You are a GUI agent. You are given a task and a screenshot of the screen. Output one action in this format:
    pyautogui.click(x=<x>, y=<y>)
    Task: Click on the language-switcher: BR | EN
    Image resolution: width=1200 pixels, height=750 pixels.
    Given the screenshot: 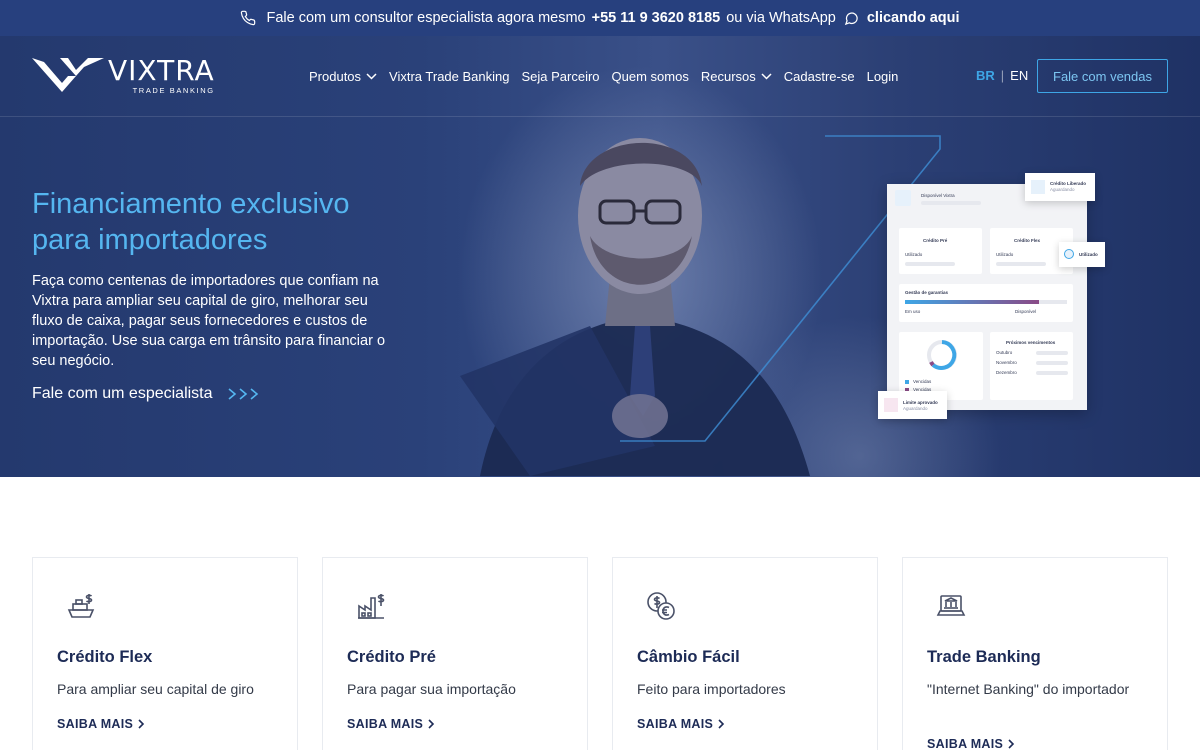 What is the action you would take?
    pyautogui.click(x=1002, y=75)
    